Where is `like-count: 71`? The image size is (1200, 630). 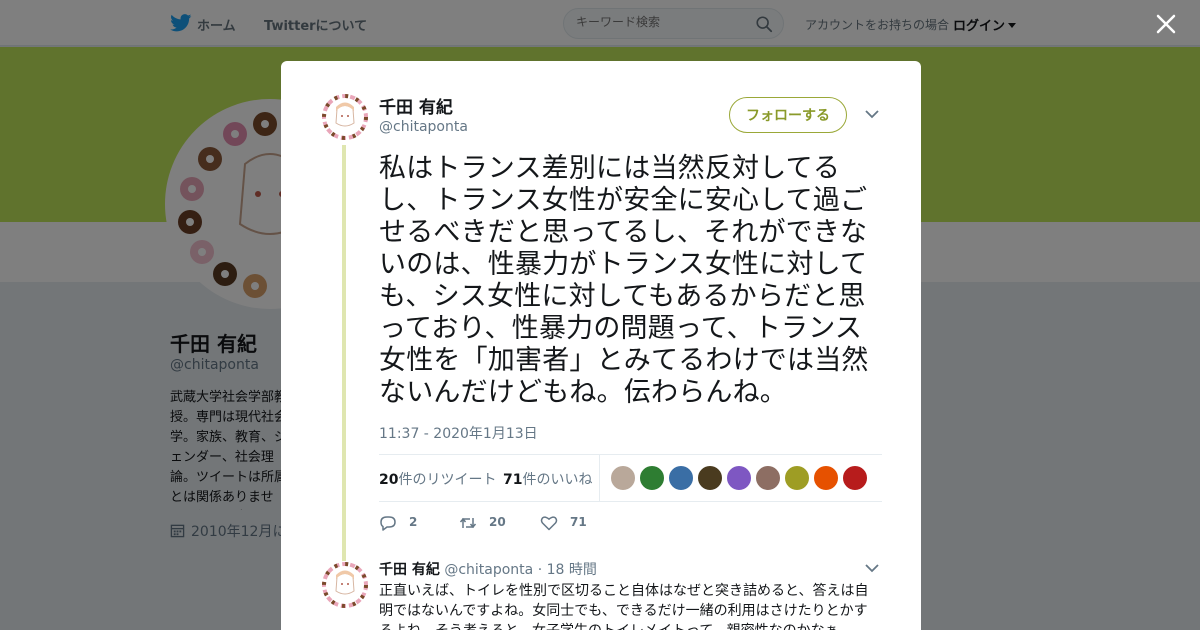
like-count: 71 is located at coordinates (512, 480).